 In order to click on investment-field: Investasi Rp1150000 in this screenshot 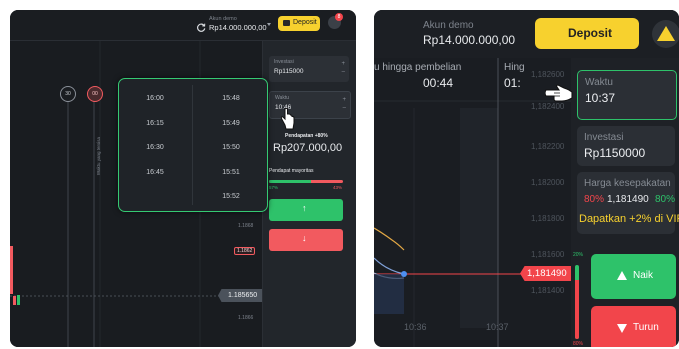, I will do `click(626, 146)`.